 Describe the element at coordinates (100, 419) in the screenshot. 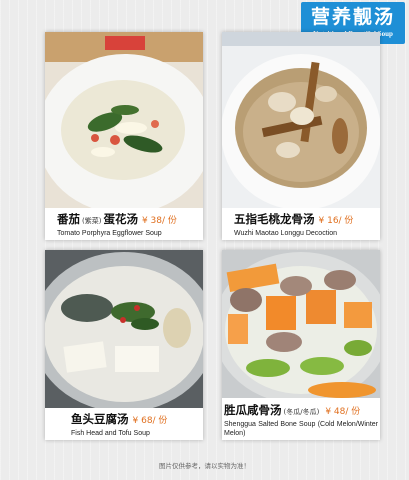

I see `dish-name: 鱼头豆腐汤` at that location.